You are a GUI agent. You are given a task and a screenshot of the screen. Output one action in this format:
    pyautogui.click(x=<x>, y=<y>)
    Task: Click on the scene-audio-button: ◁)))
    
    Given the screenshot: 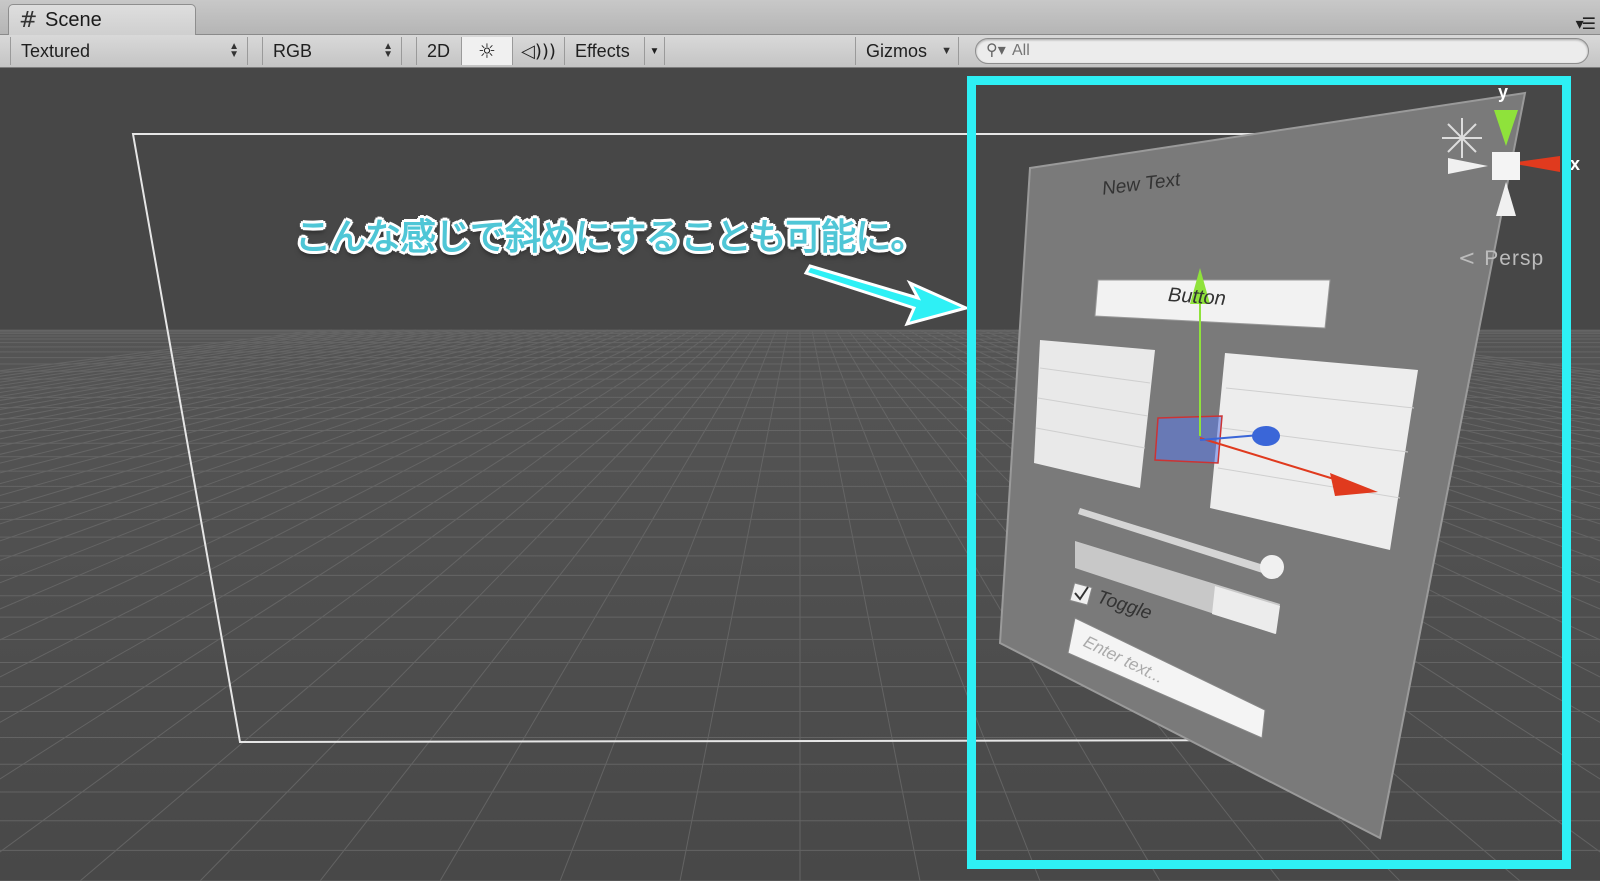 What is the action you would take?
    pyautogui.click(x=539, y=51)
    